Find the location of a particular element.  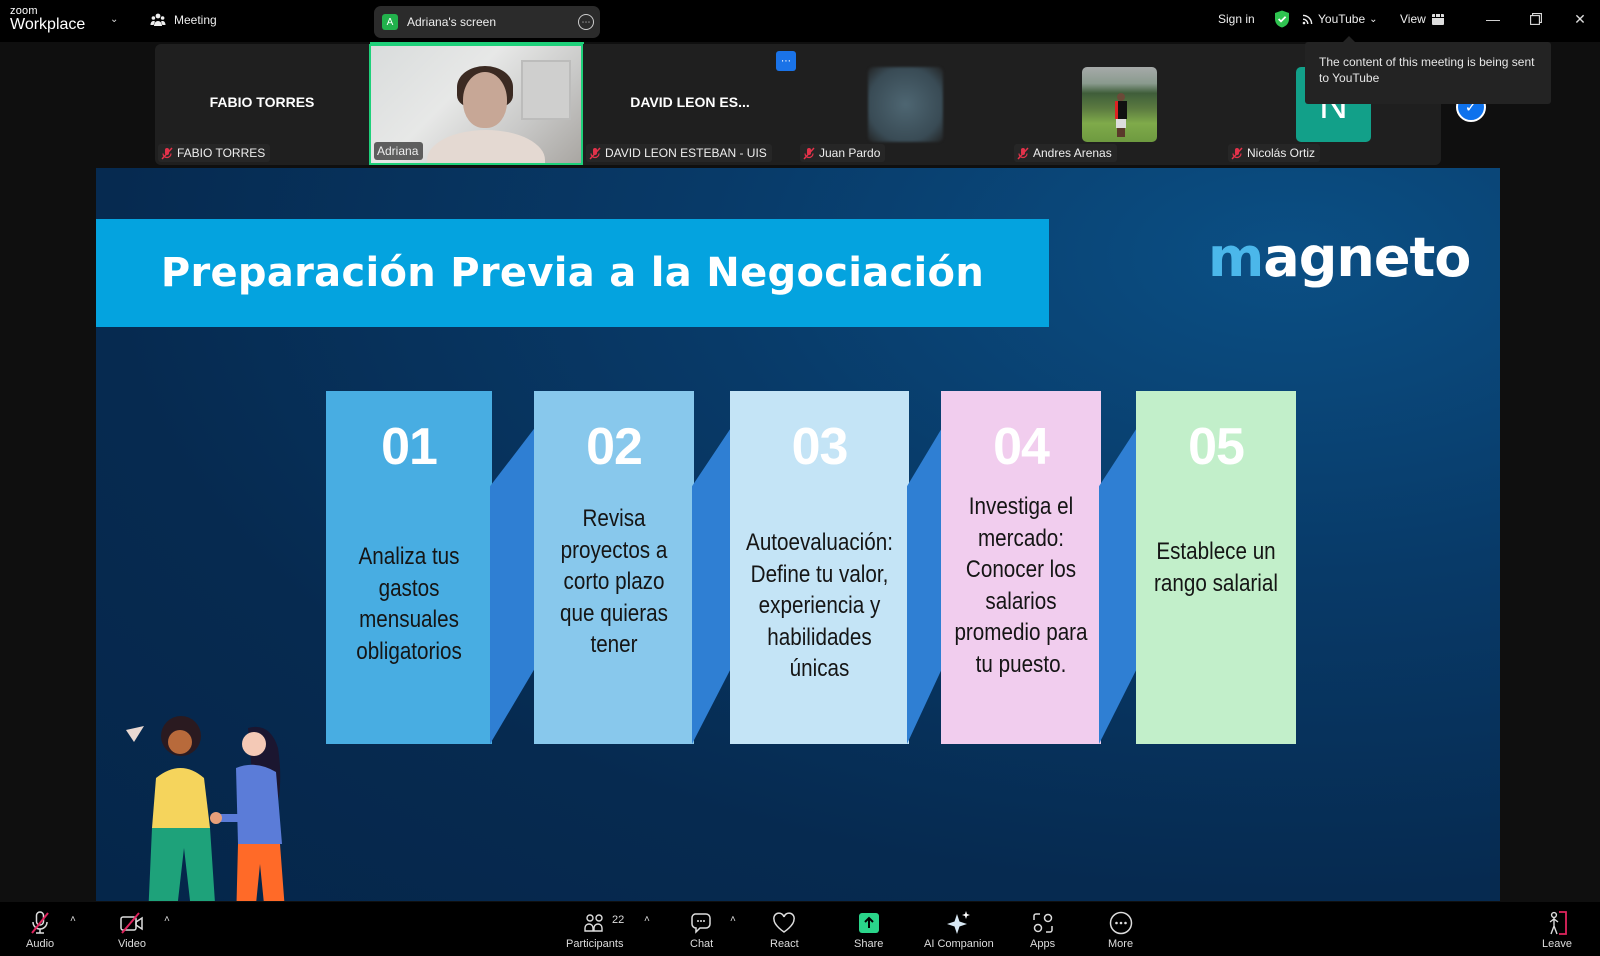

more-button: More is located at coordinates (1120, 930).